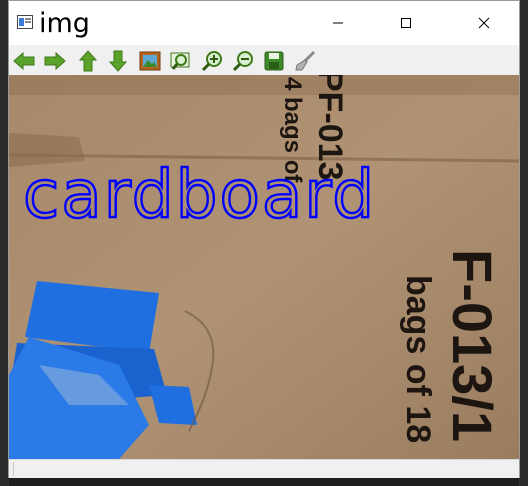  I want to click on arrow-up-icon, so click(88, 61).